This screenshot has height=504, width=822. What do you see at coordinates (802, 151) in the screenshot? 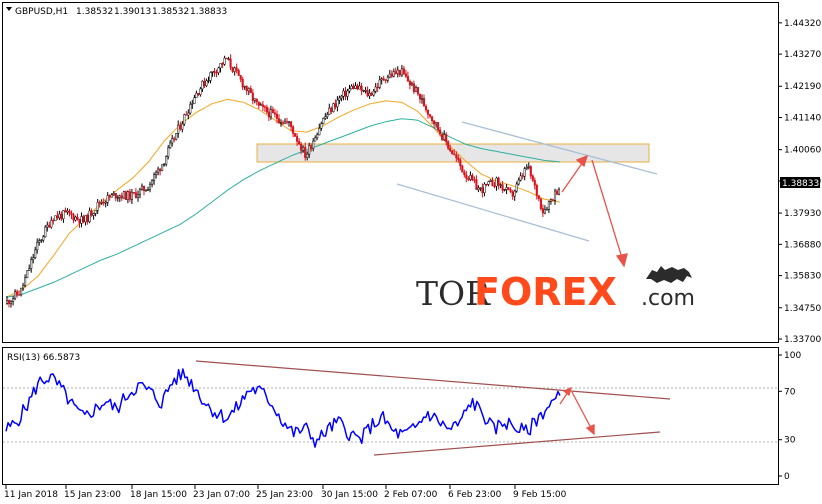
I see `price-tick-label: 1.40060` at bounding box center [802, 151].